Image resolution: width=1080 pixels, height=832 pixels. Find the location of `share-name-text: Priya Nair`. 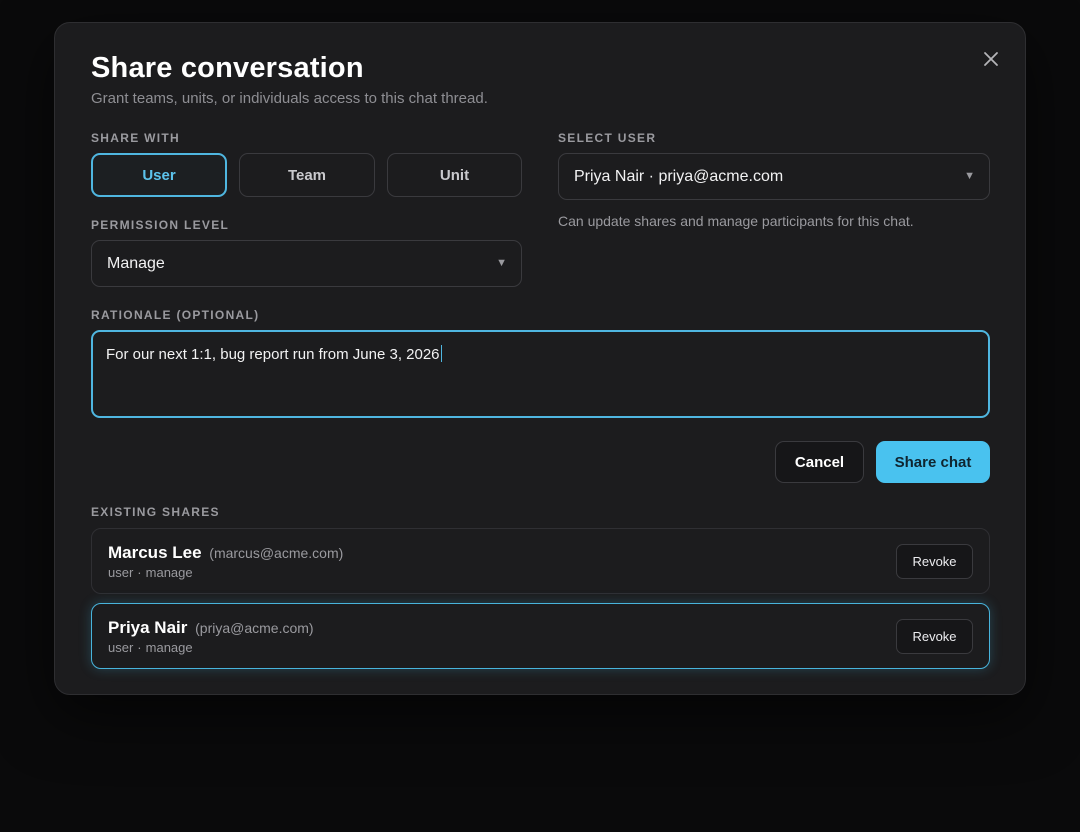

share-name-text: Priya Nair is located at coordinates (148, 627).